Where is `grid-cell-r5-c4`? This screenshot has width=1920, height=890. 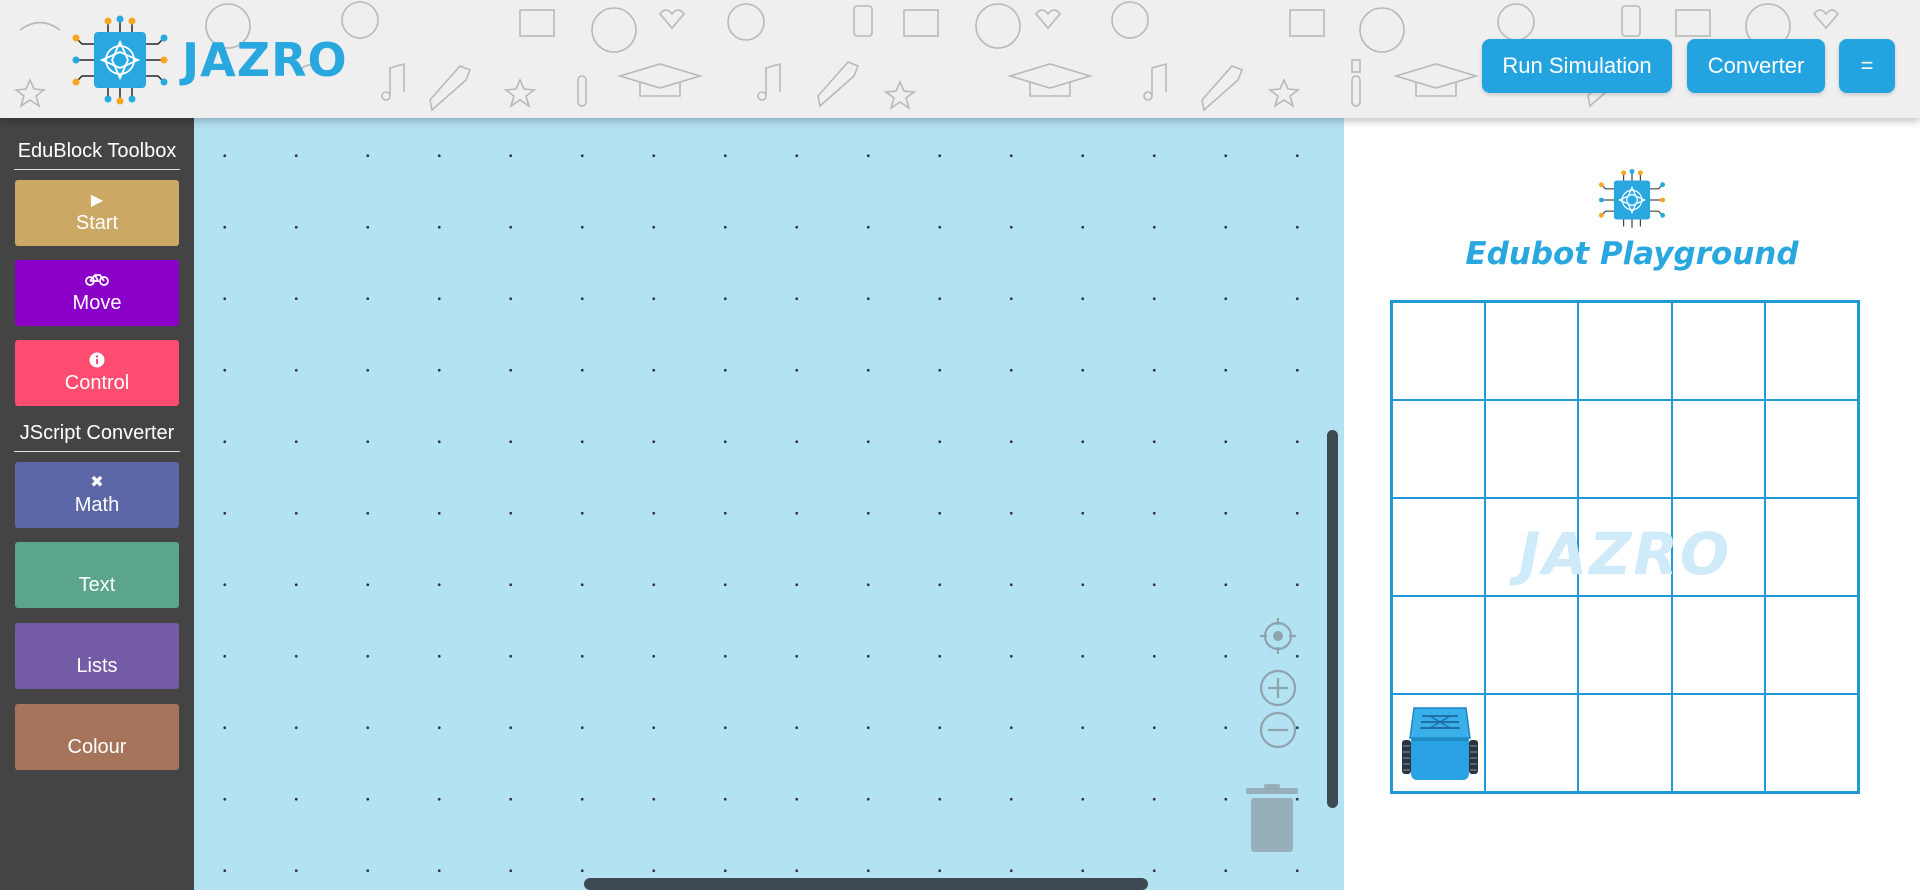 grid-cell-r5-c4 is located at coordinates (1718, 743).